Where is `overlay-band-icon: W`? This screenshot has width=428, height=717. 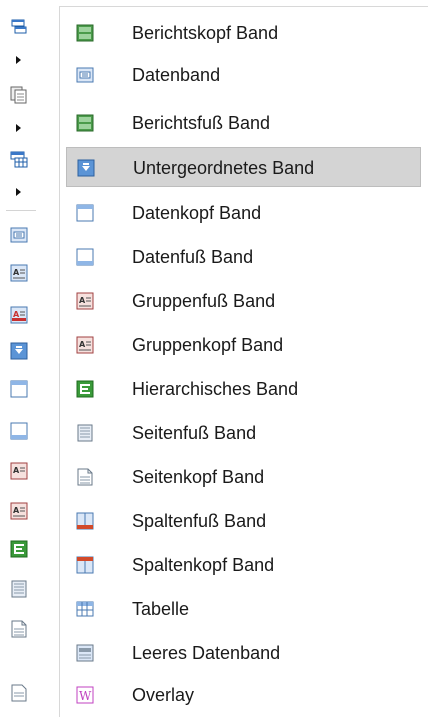 overlay-band-icon: W is located at coordinates (85, 695).